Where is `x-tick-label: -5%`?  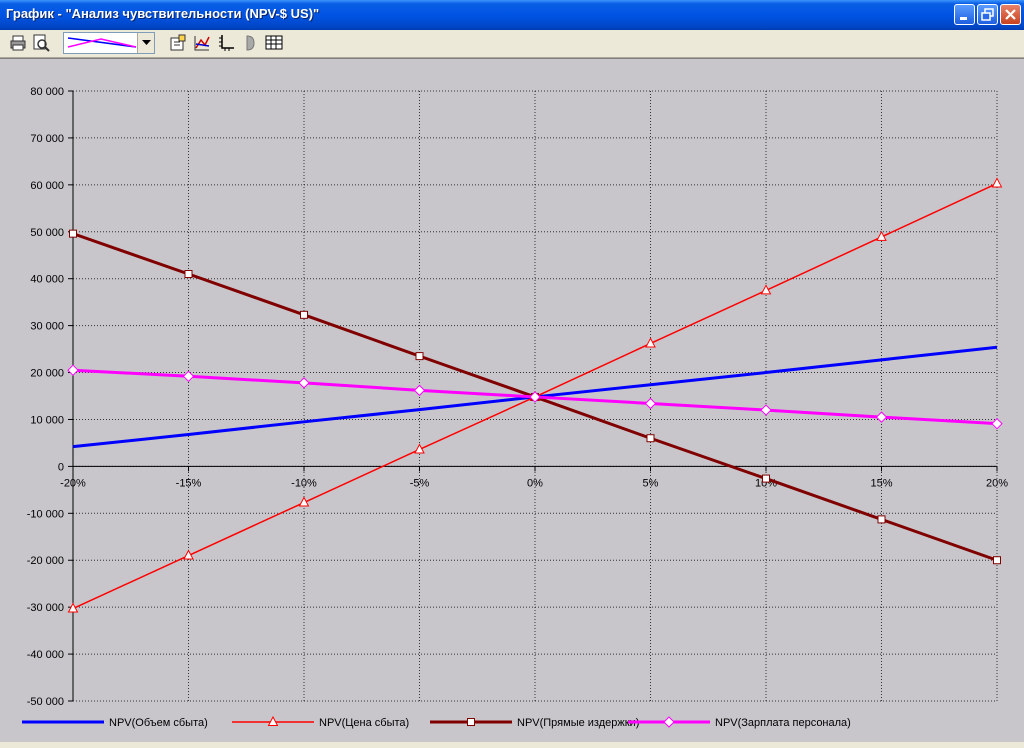 x-tick-label: -5% is located at coordinates (420, 483).